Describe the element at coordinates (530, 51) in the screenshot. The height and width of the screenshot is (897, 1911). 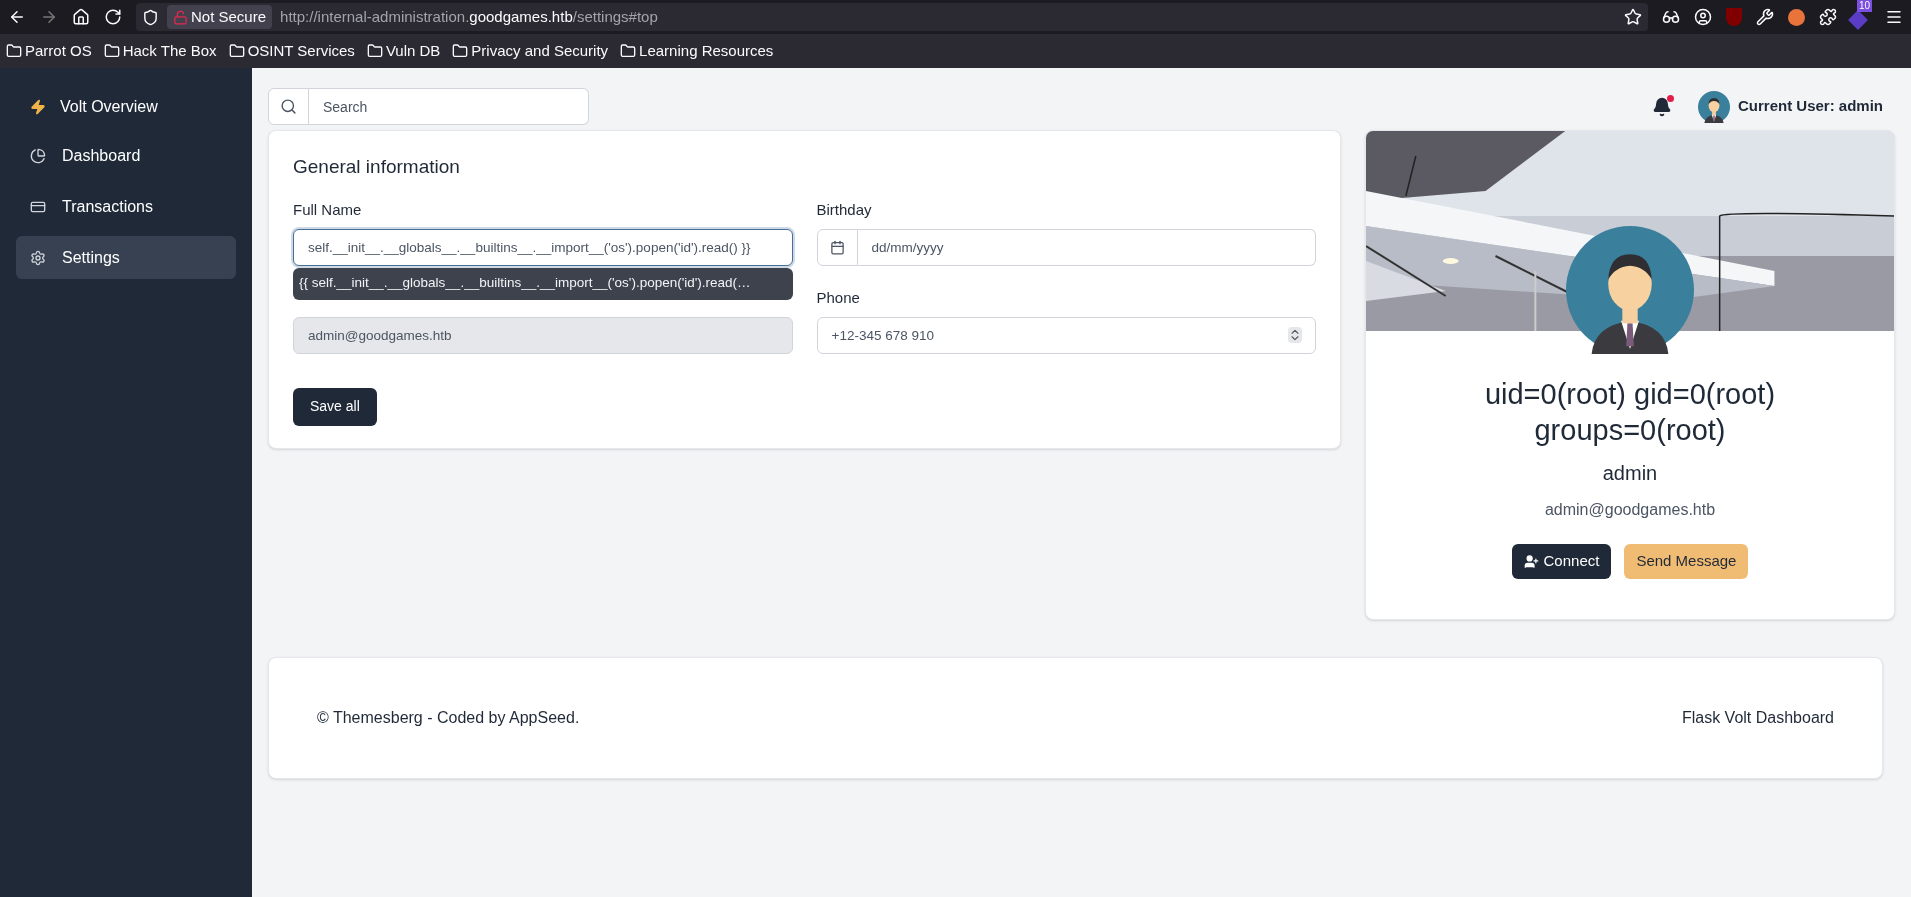
I see `bookmark-folder: Privacy and Security` at that location.